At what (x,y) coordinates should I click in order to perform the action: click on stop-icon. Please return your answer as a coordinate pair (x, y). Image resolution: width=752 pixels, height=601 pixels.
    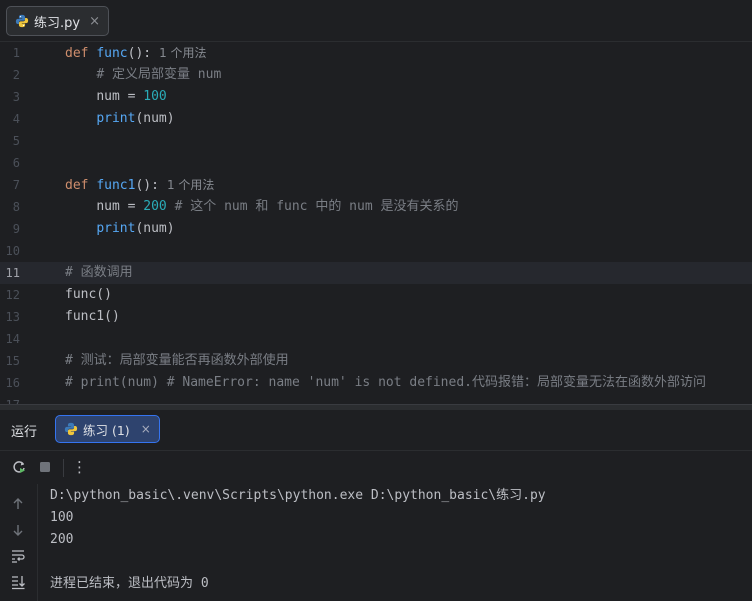
    Looking at the image, I should click on (45, 467).